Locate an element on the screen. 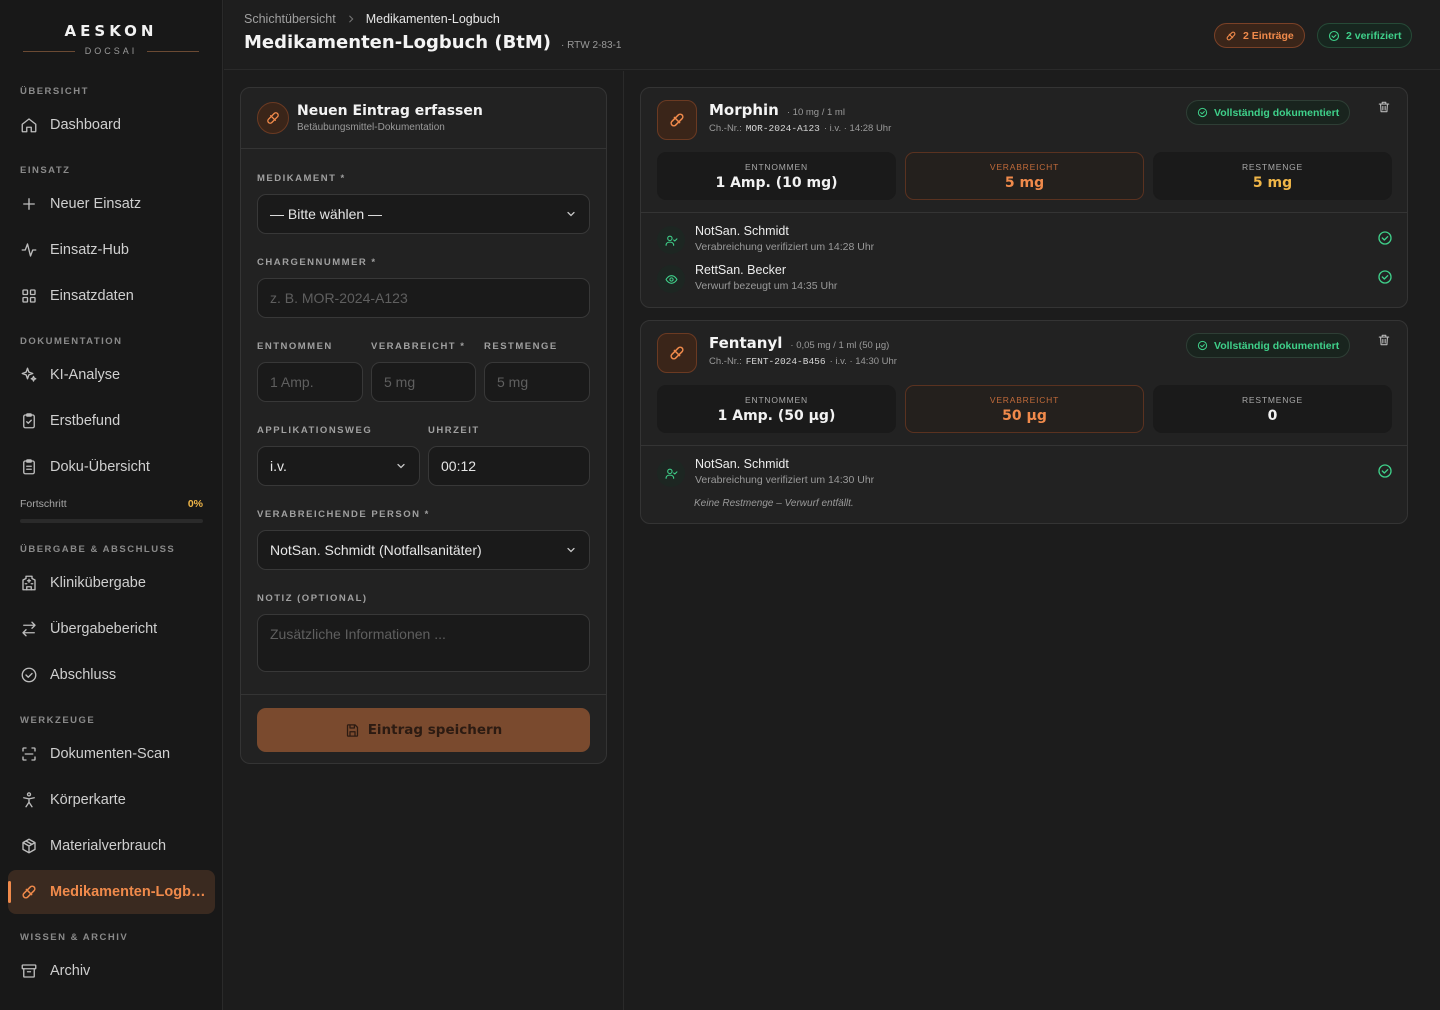  medikament-select: — Bitte wählen — is located at coordinates (423, 214).